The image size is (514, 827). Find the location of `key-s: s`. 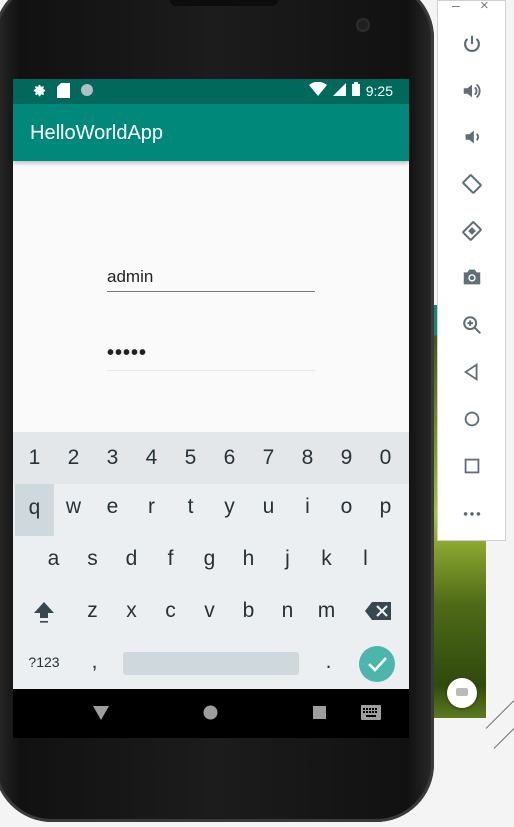

key-s: s is located at coordinates (92, 559).